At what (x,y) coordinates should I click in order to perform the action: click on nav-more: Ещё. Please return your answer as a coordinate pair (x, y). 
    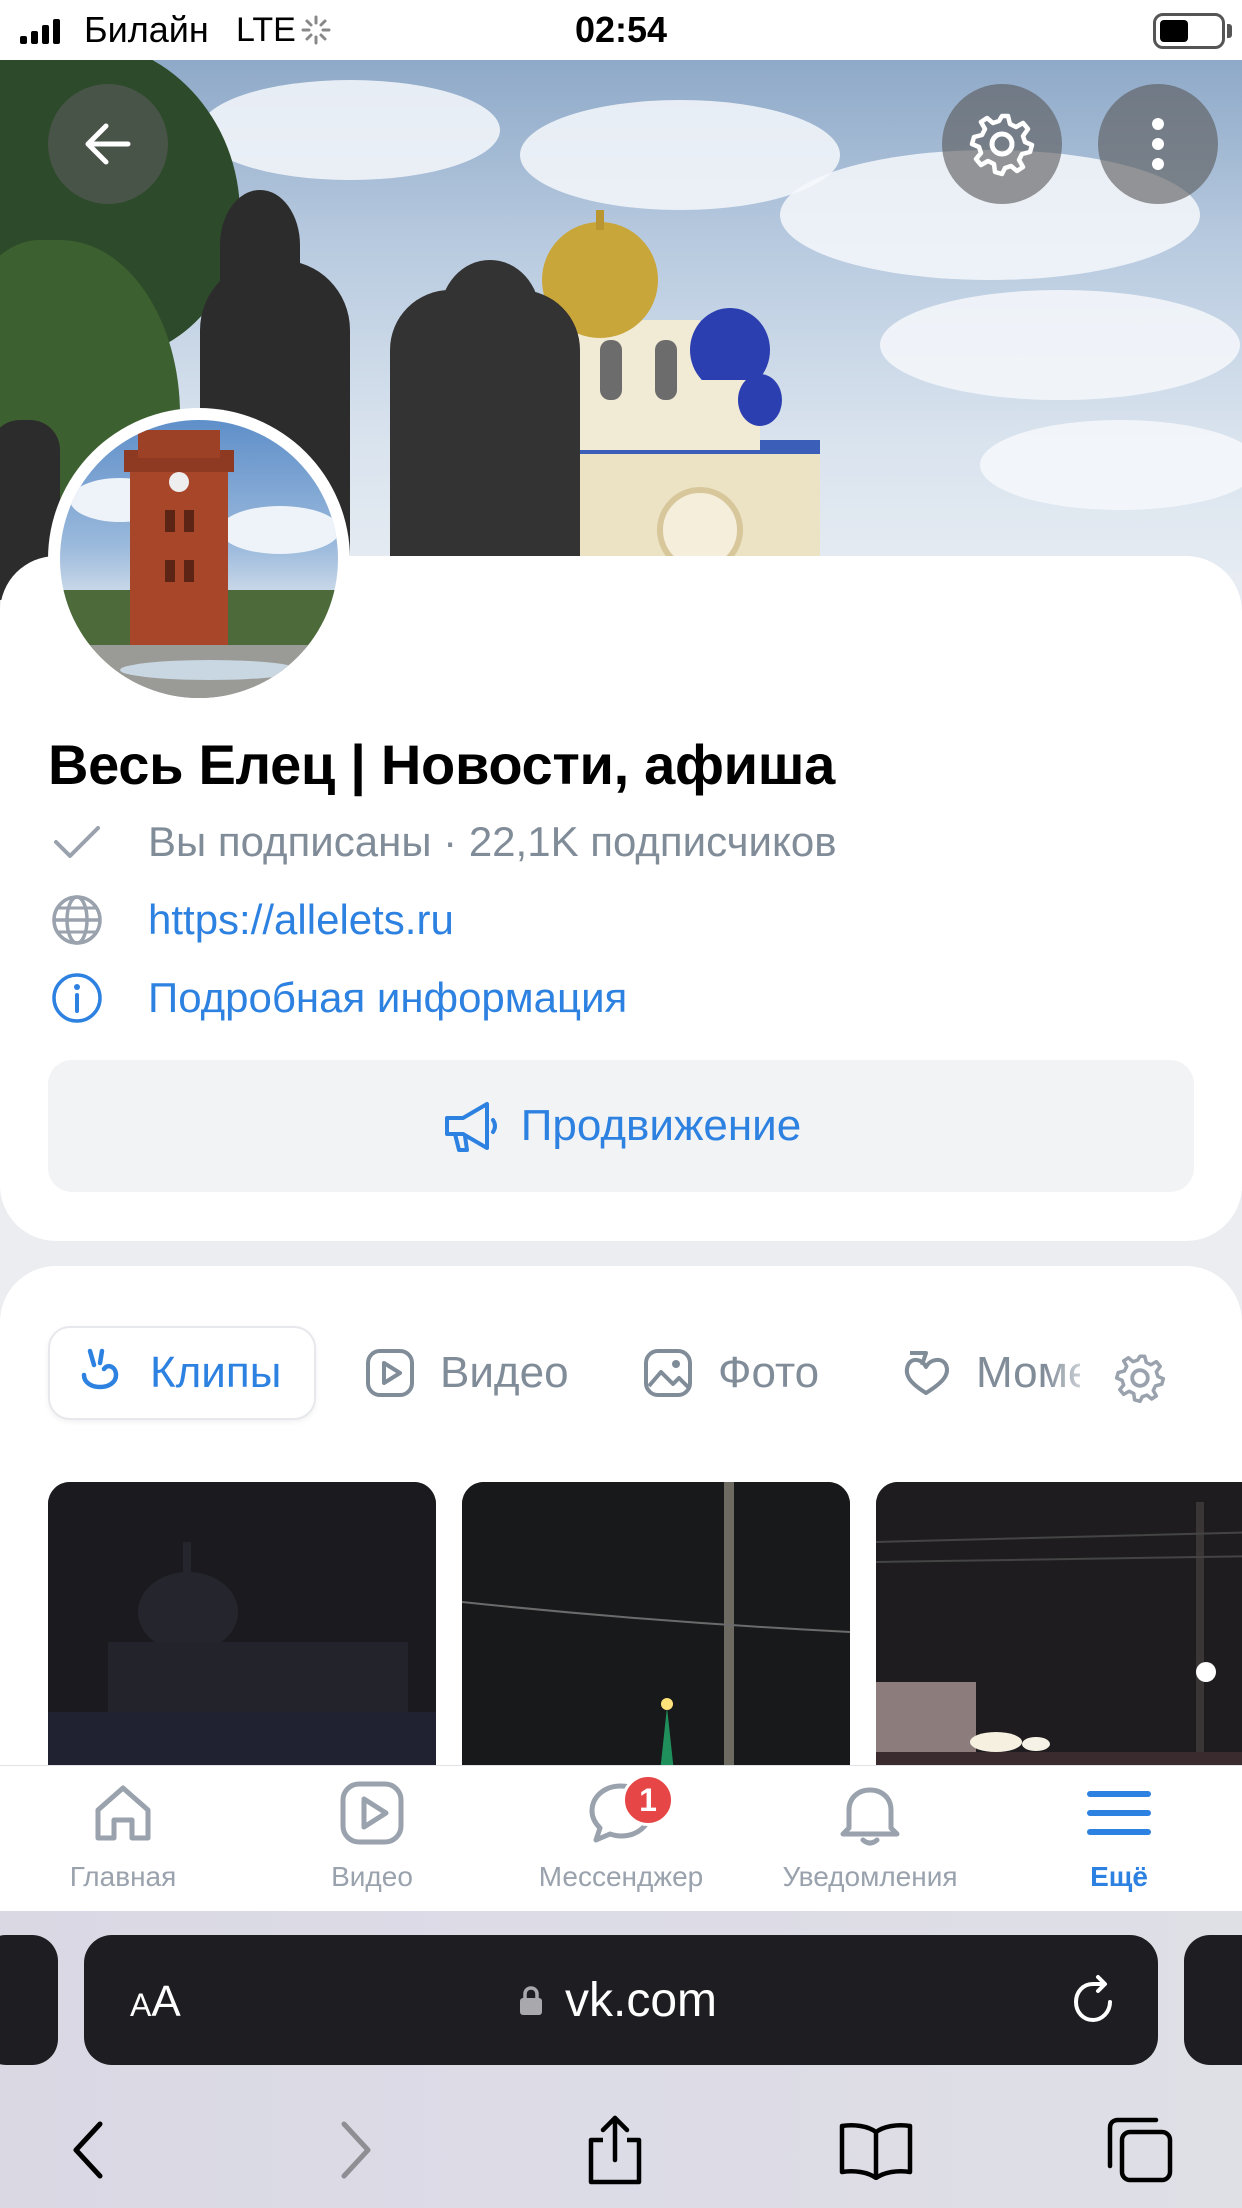
    Looking at the image, I should click on (1119, 1840).